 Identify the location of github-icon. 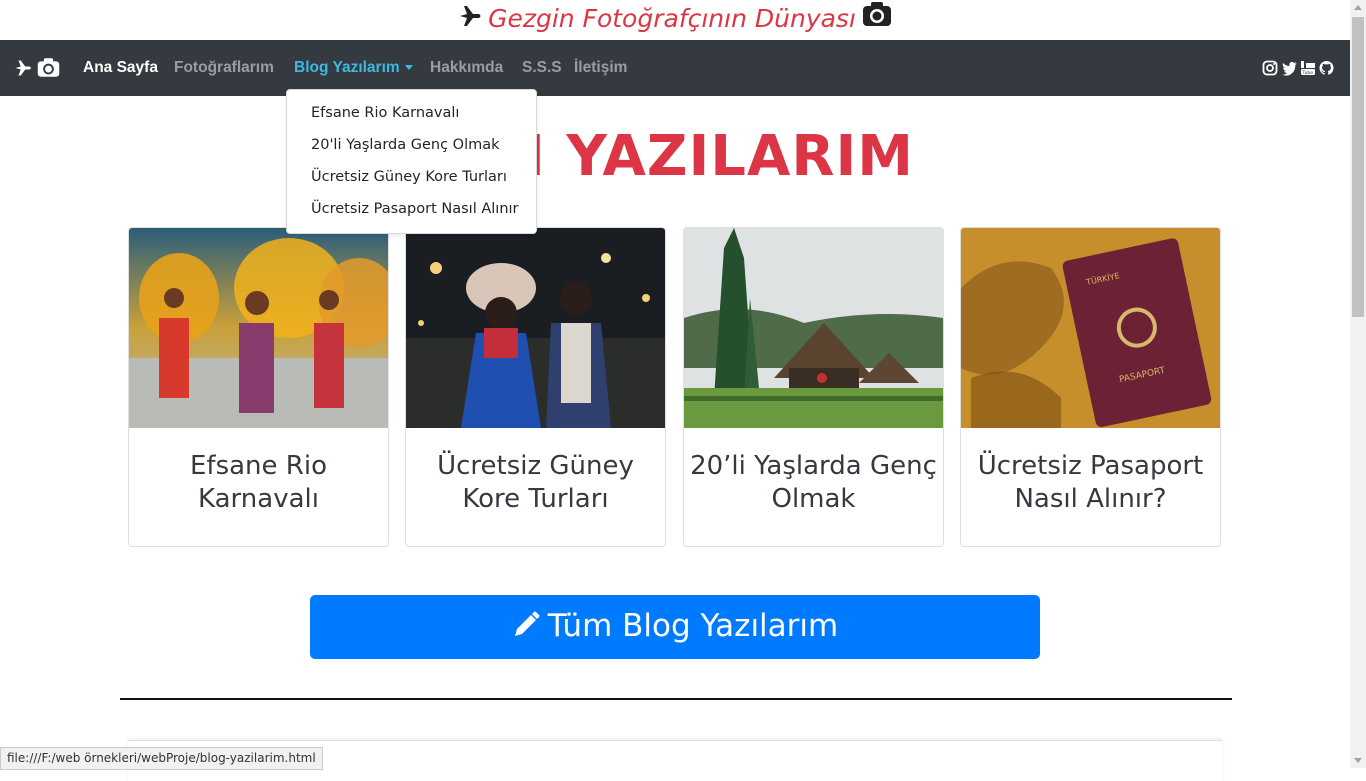
(1327, 68).